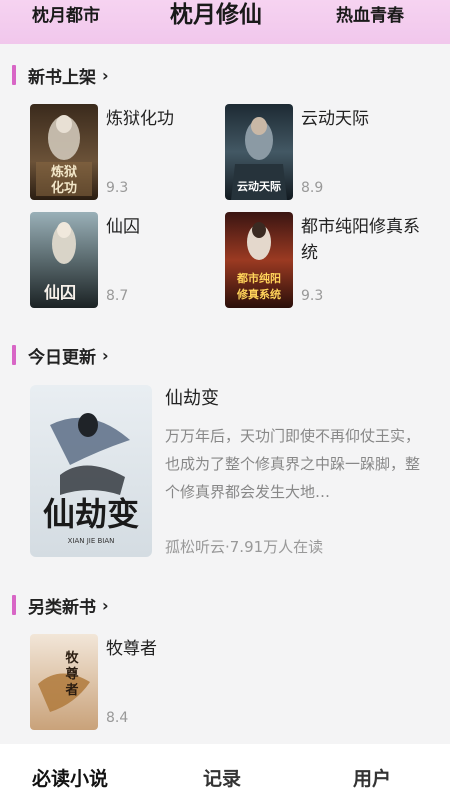 This screenshot has height=800, width=450. Describe the element at coordinates (335, 119) in the screenshot. I see `book-title: 云动天际` at that location.